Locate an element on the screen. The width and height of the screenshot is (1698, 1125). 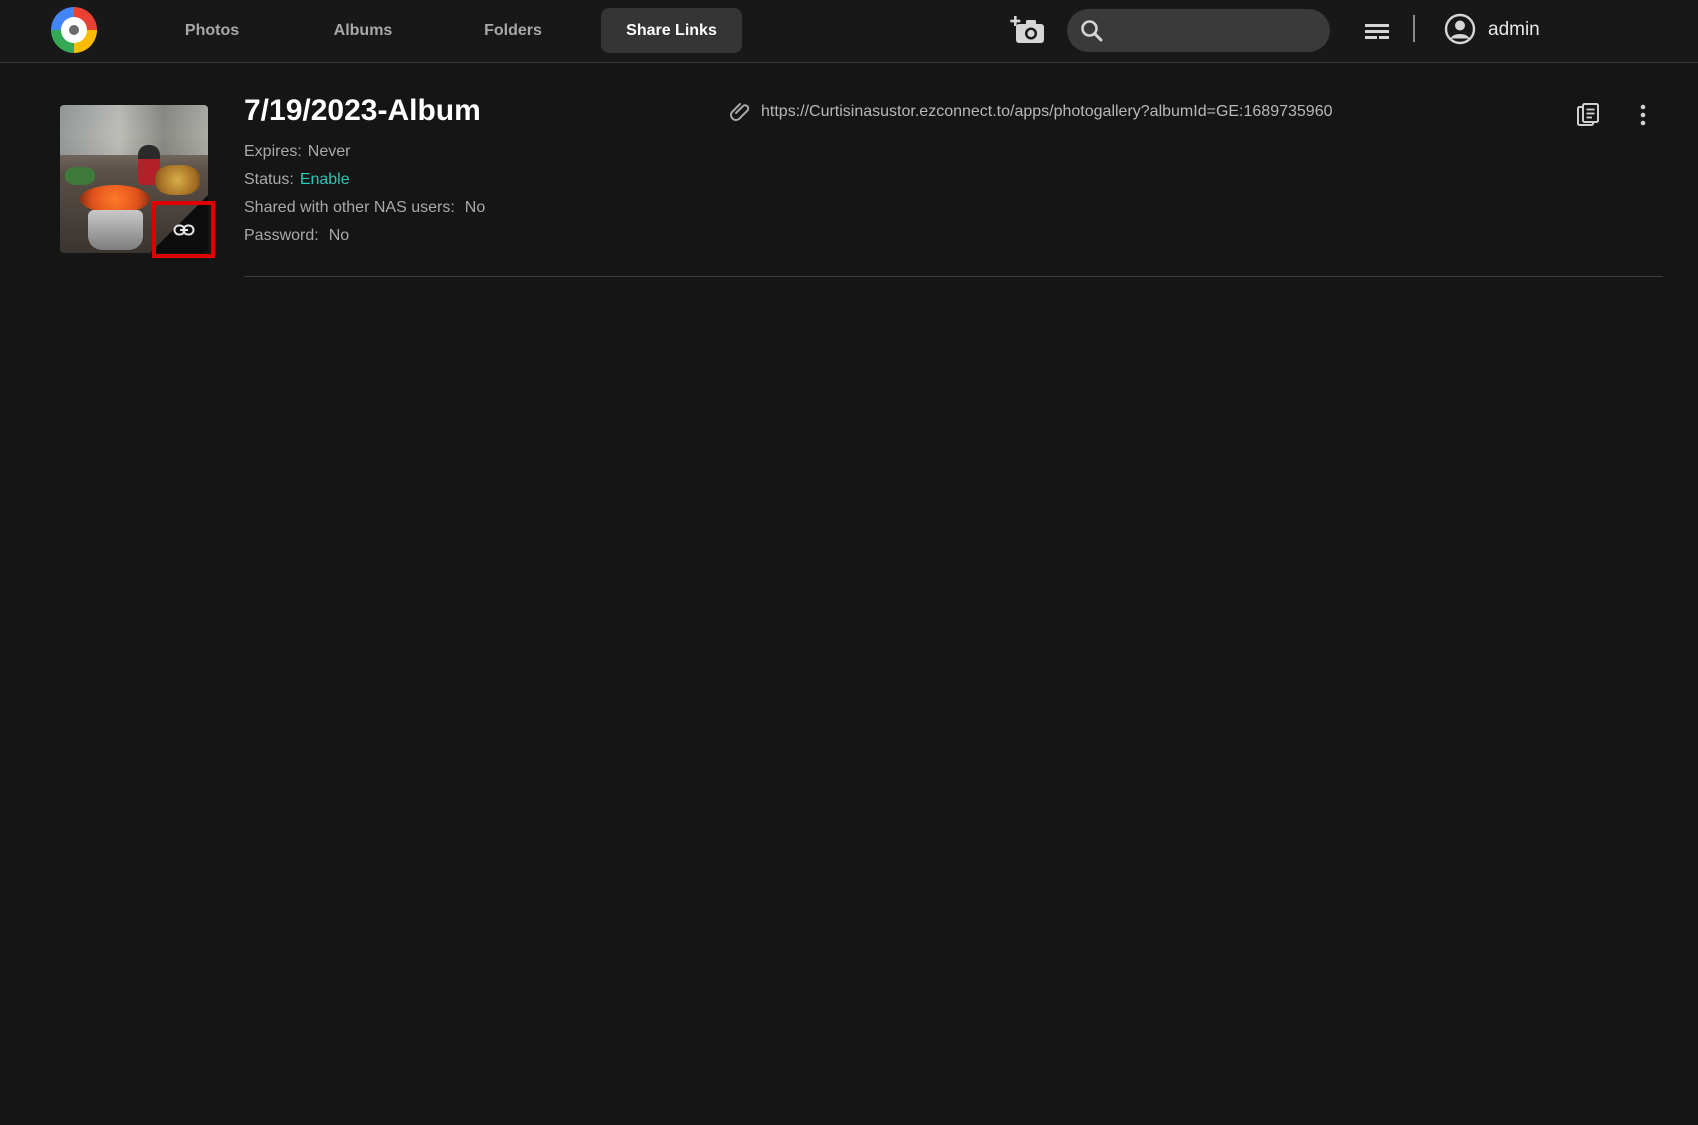
link-icon is located at coordinates (183, 229).